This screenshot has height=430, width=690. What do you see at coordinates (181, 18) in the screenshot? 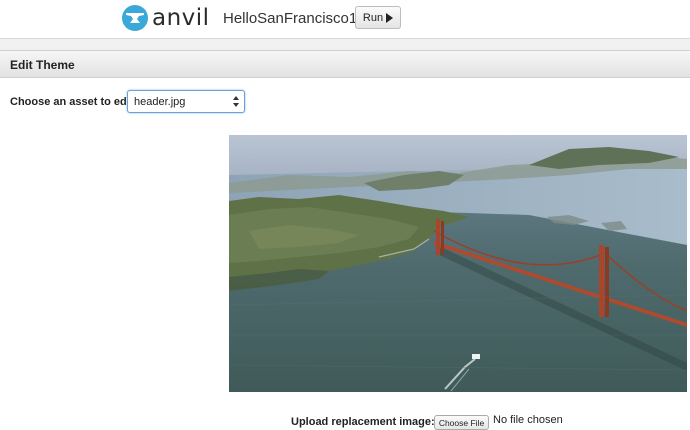
I see `logo-text: anvil` at bounding box center [181, 18].